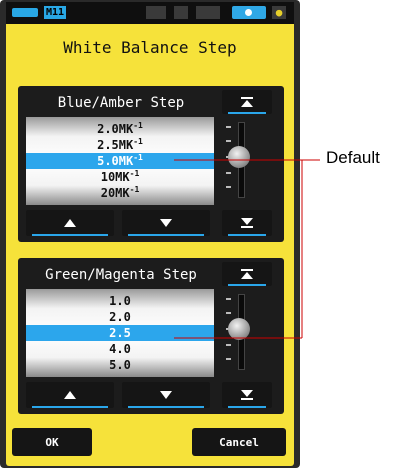  Describe the element at coordinates (353, 157) in the screenshot. I see `default-annotation-label: Default` at that location.